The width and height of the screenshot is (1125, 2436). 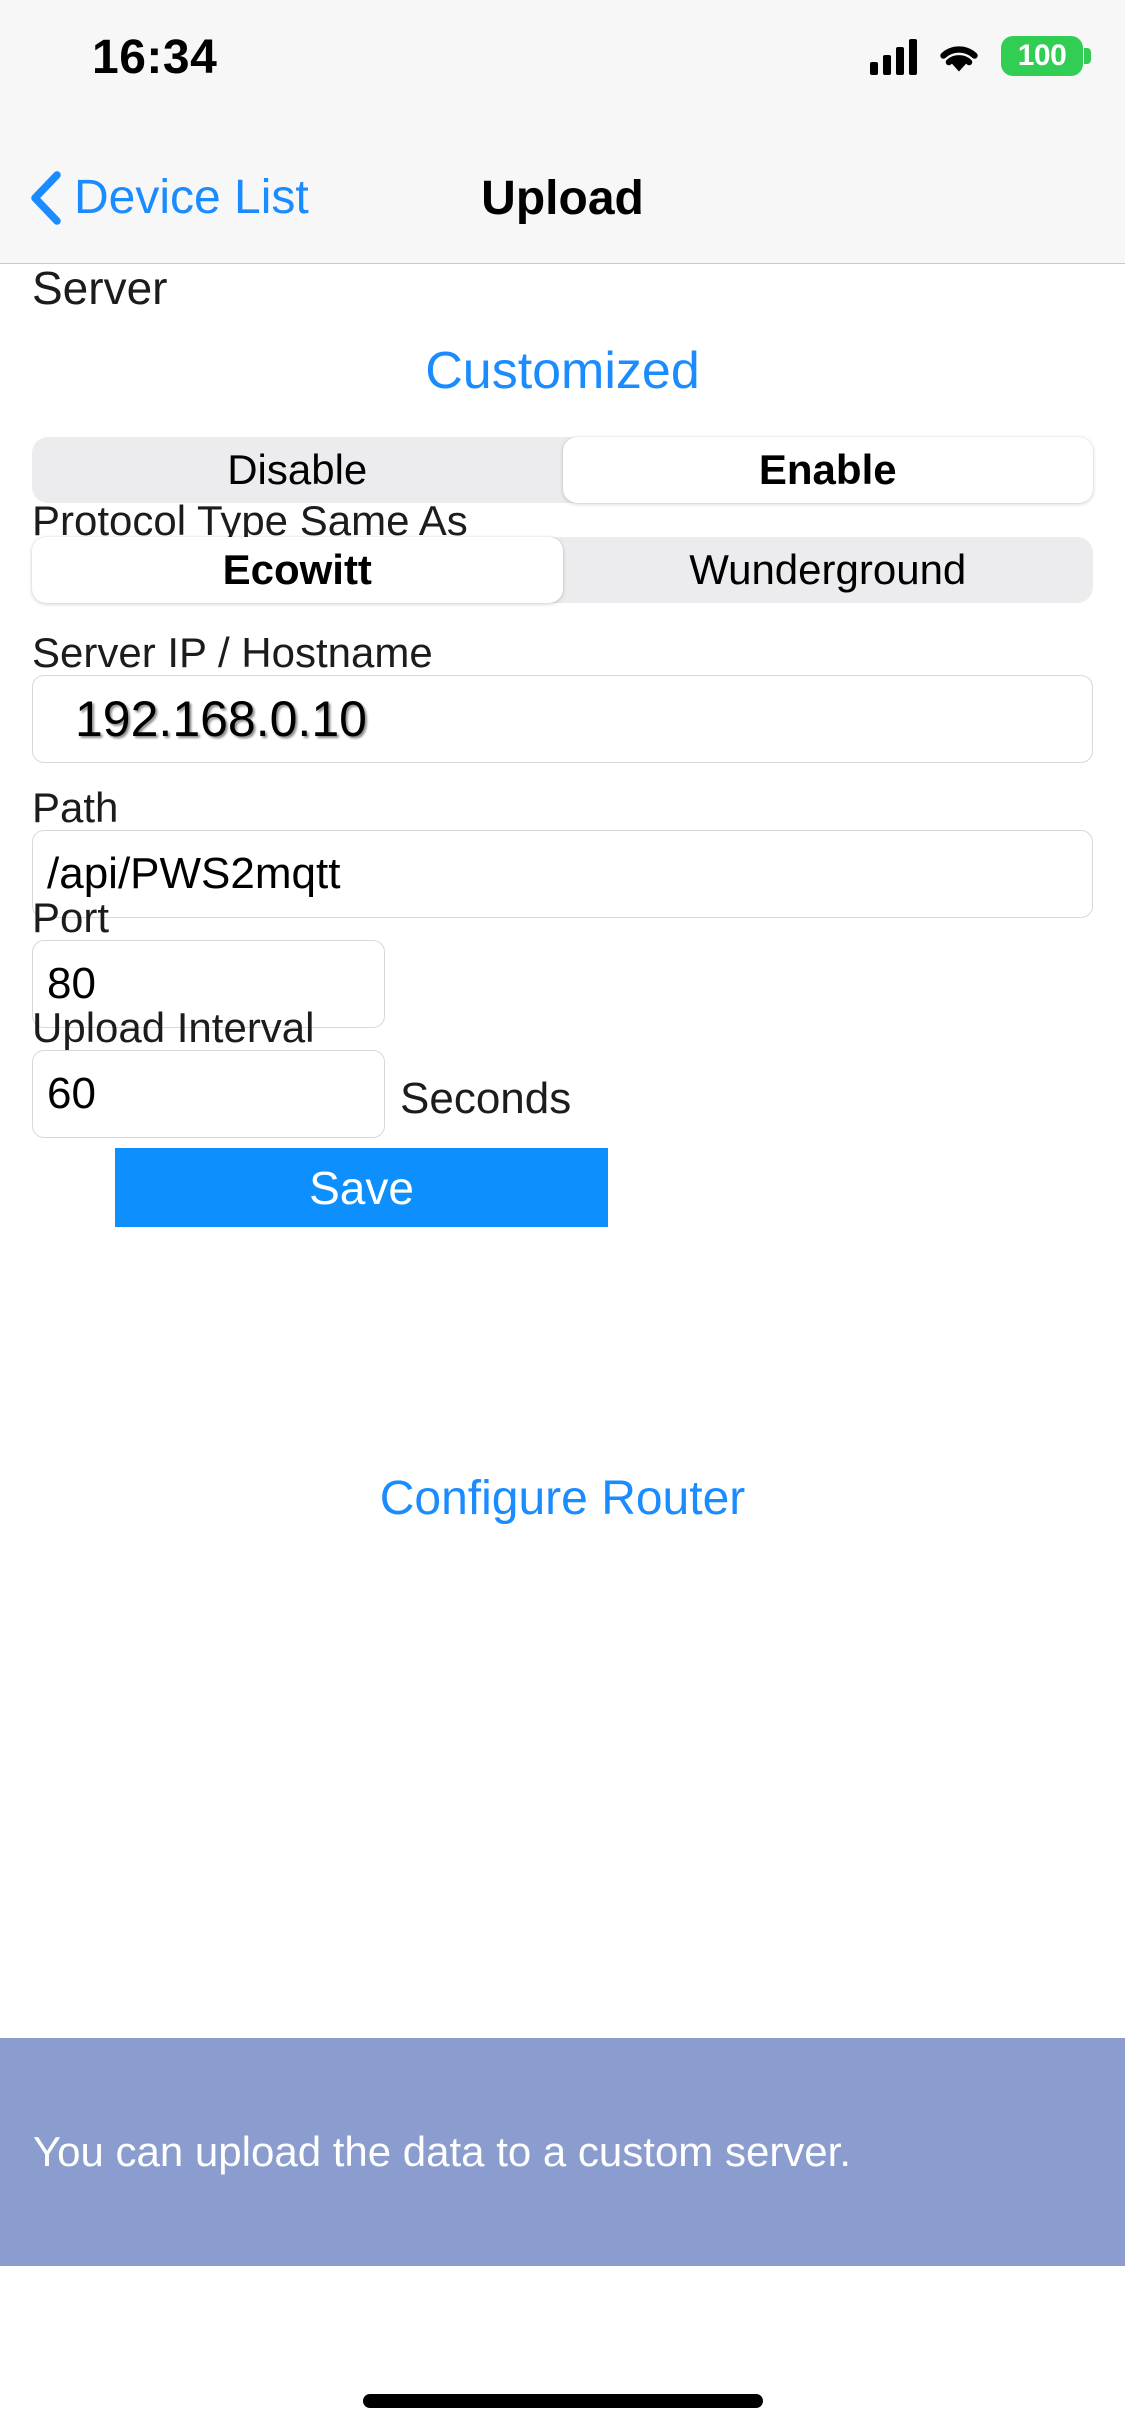 I want to click on segment-option-enable: Enable, so click(x=827, y=470).